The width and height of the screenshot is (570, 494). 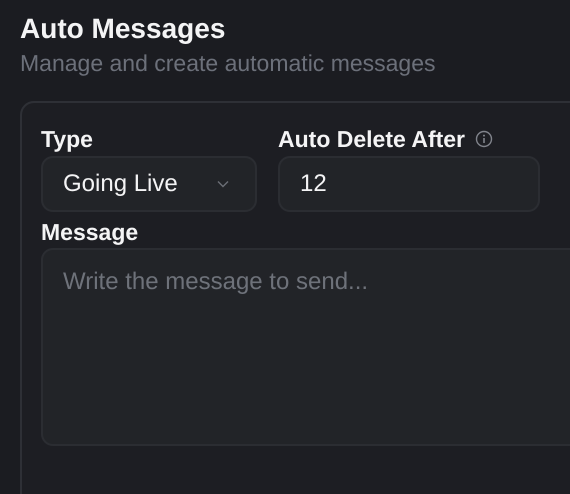 I want to click on field-label: Type, so click(x=67, y=139).